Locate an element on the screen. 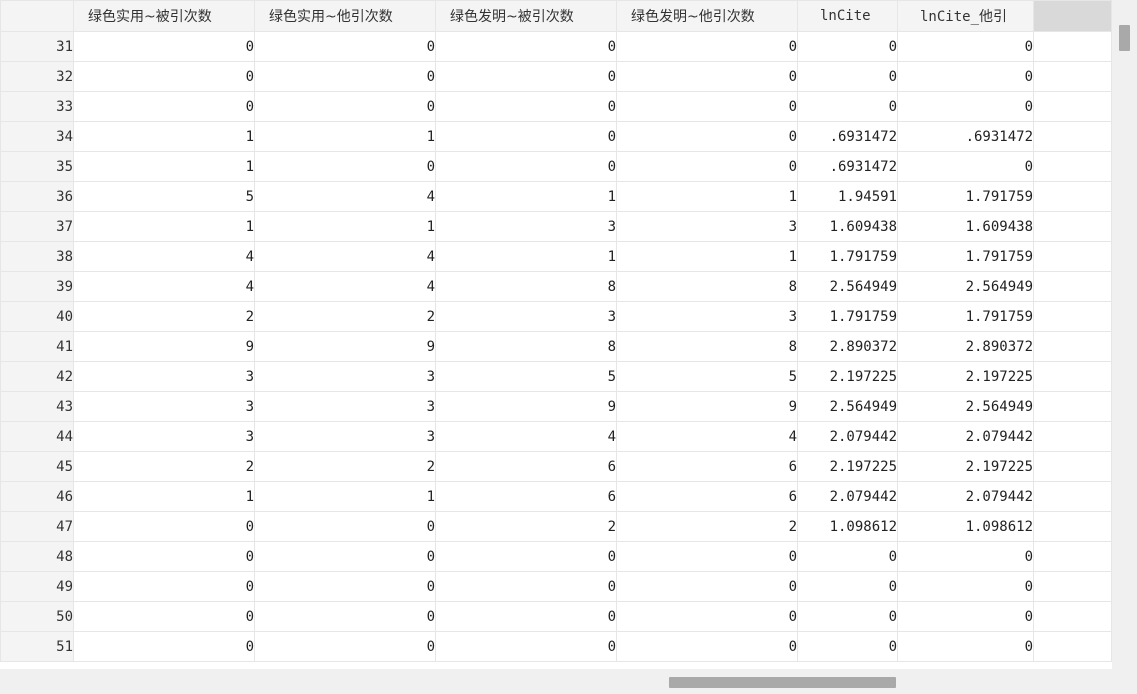 The height and width of the screenshot is (694, 1137). table-cell: 2.564949 is located at coordinates (965, 406).